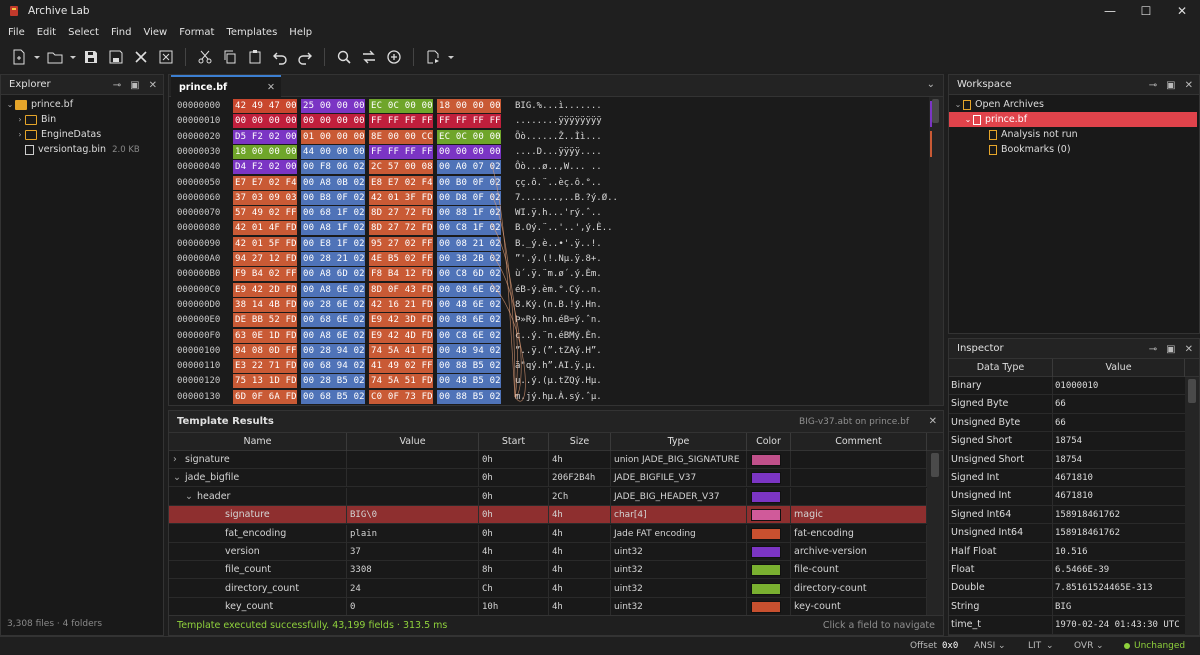 Image resolution: width=1200 pixels, height=655 pixels. Describe the element at coordinates (401, 381) in the screenshot. I see `hex-byte-group: 74 5A 51 FD` at that location.